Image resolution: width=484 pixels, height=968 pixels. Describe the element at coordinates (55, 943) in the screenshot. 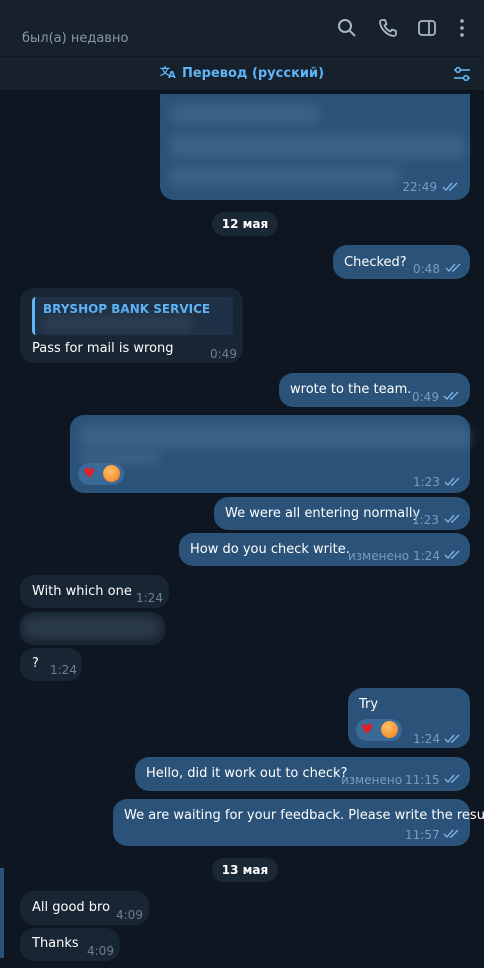

I see `message-text: Thanks` at that location.